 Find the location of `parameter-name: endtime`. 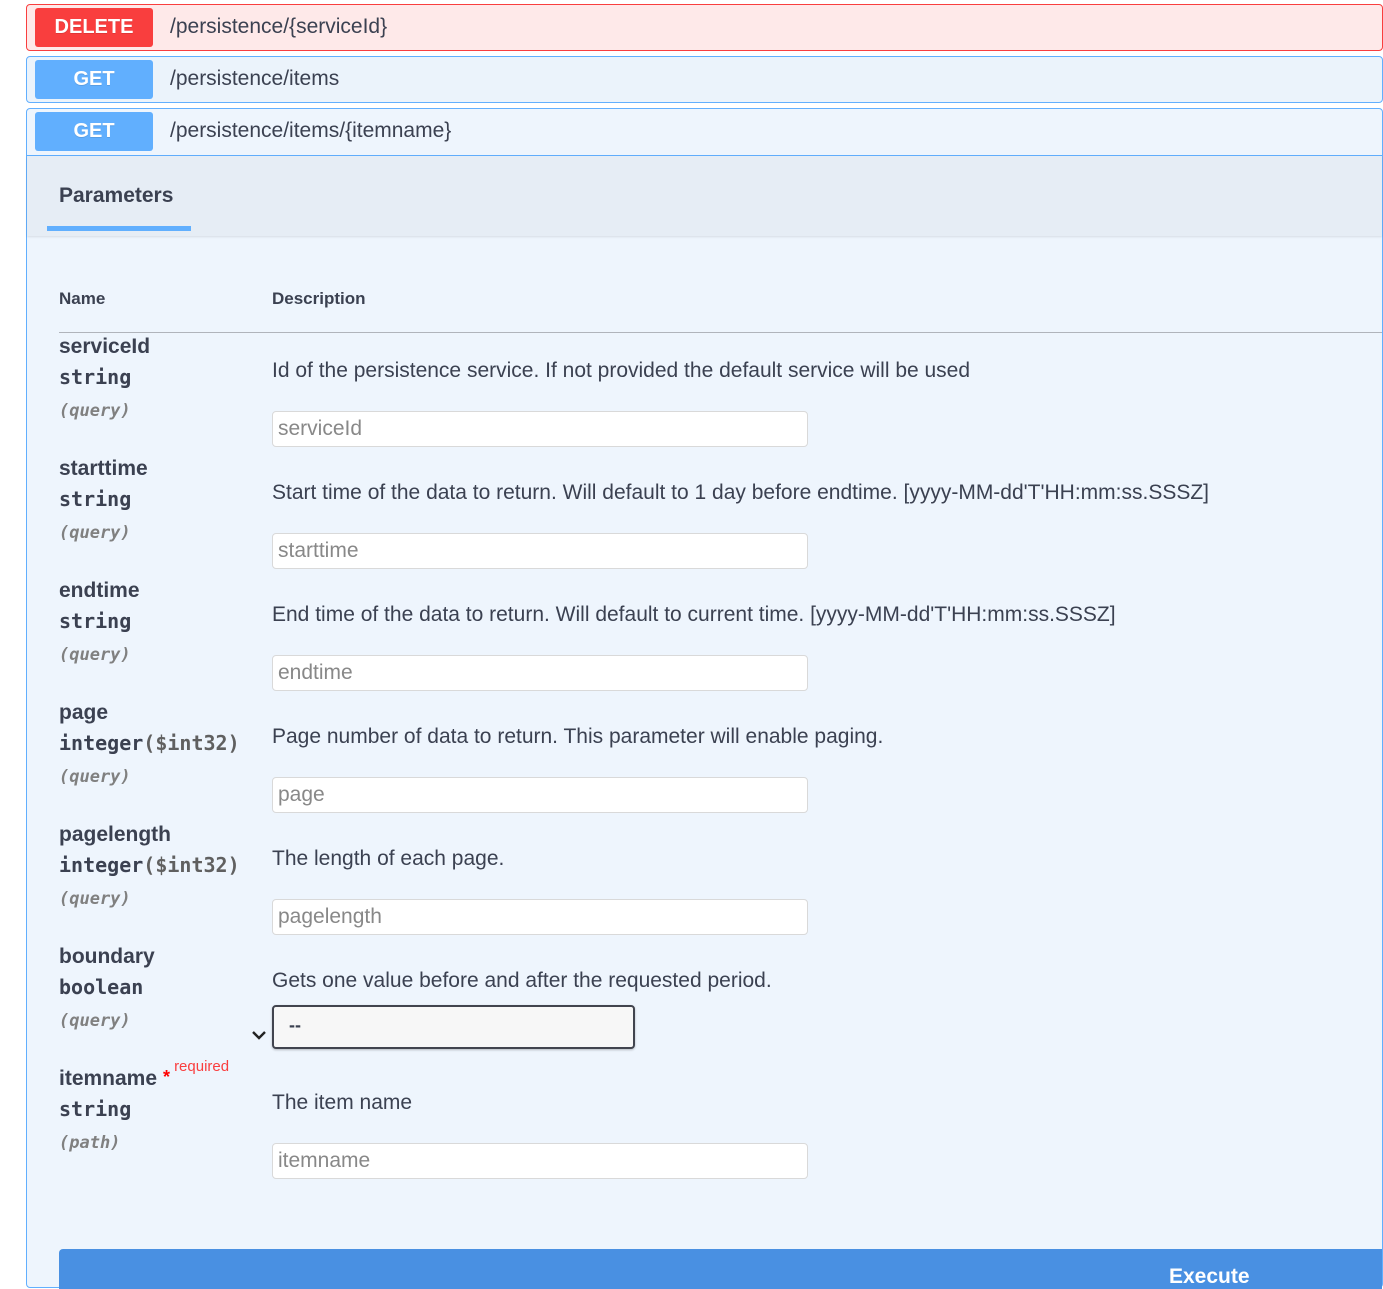

parameter-name: endtime is located at coordinates (99, 591).